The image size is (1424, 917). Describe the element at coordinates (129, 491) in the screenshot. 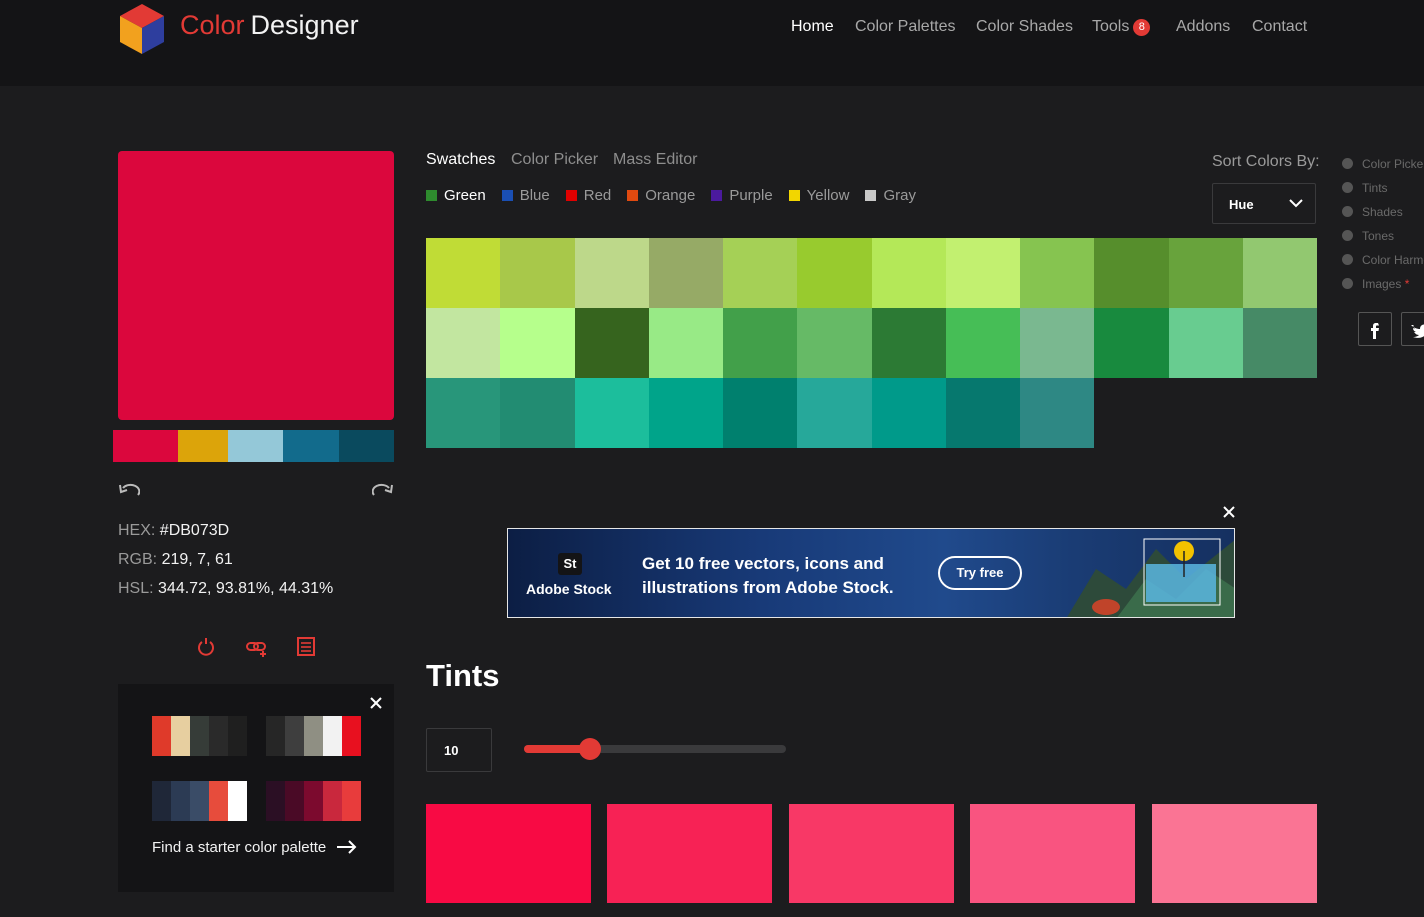

I see `undo-icon` at that location.